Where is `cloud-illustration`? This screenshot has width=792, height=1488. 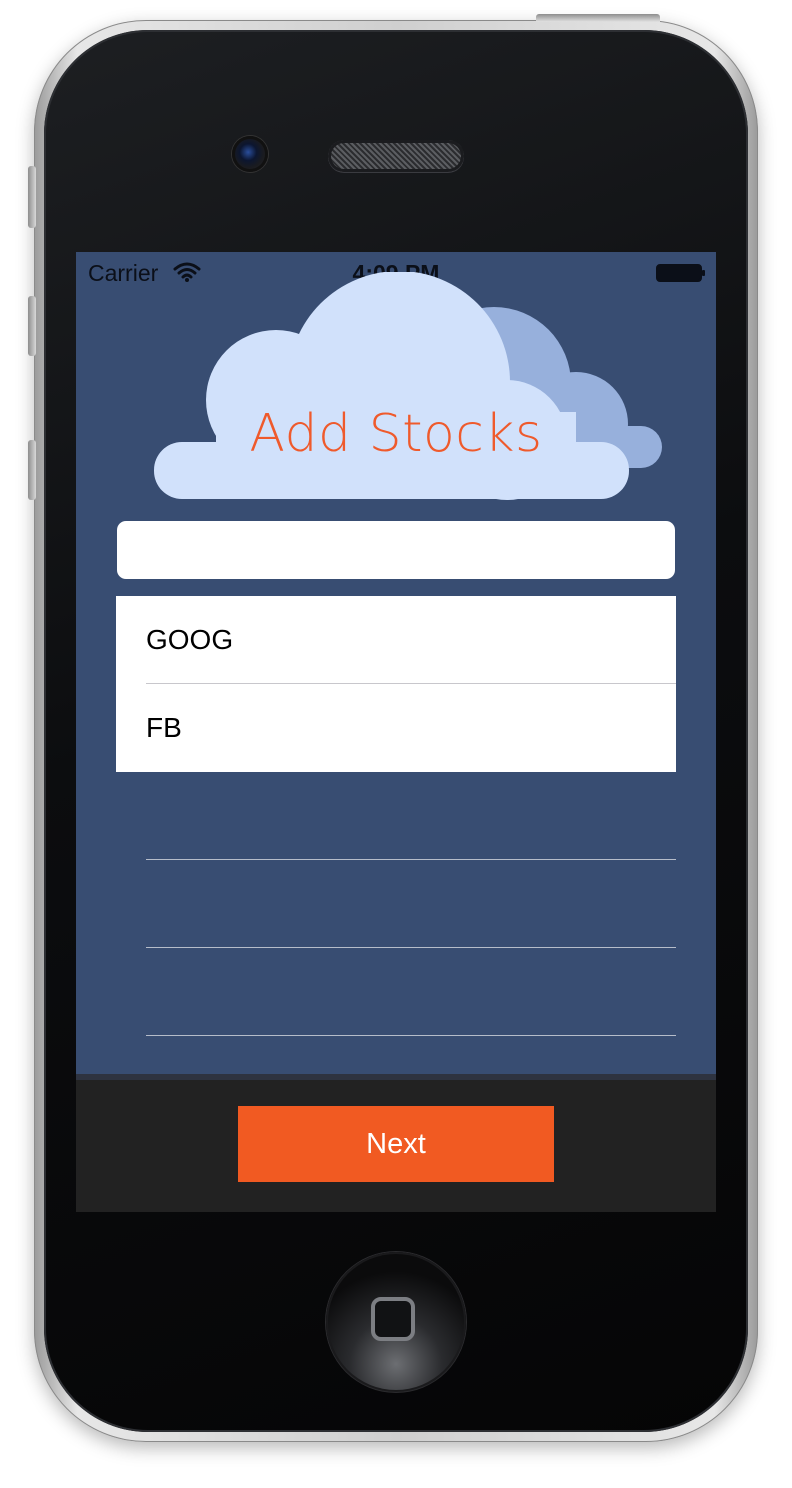 cloud-illustration is located at coordinates (408, 386).